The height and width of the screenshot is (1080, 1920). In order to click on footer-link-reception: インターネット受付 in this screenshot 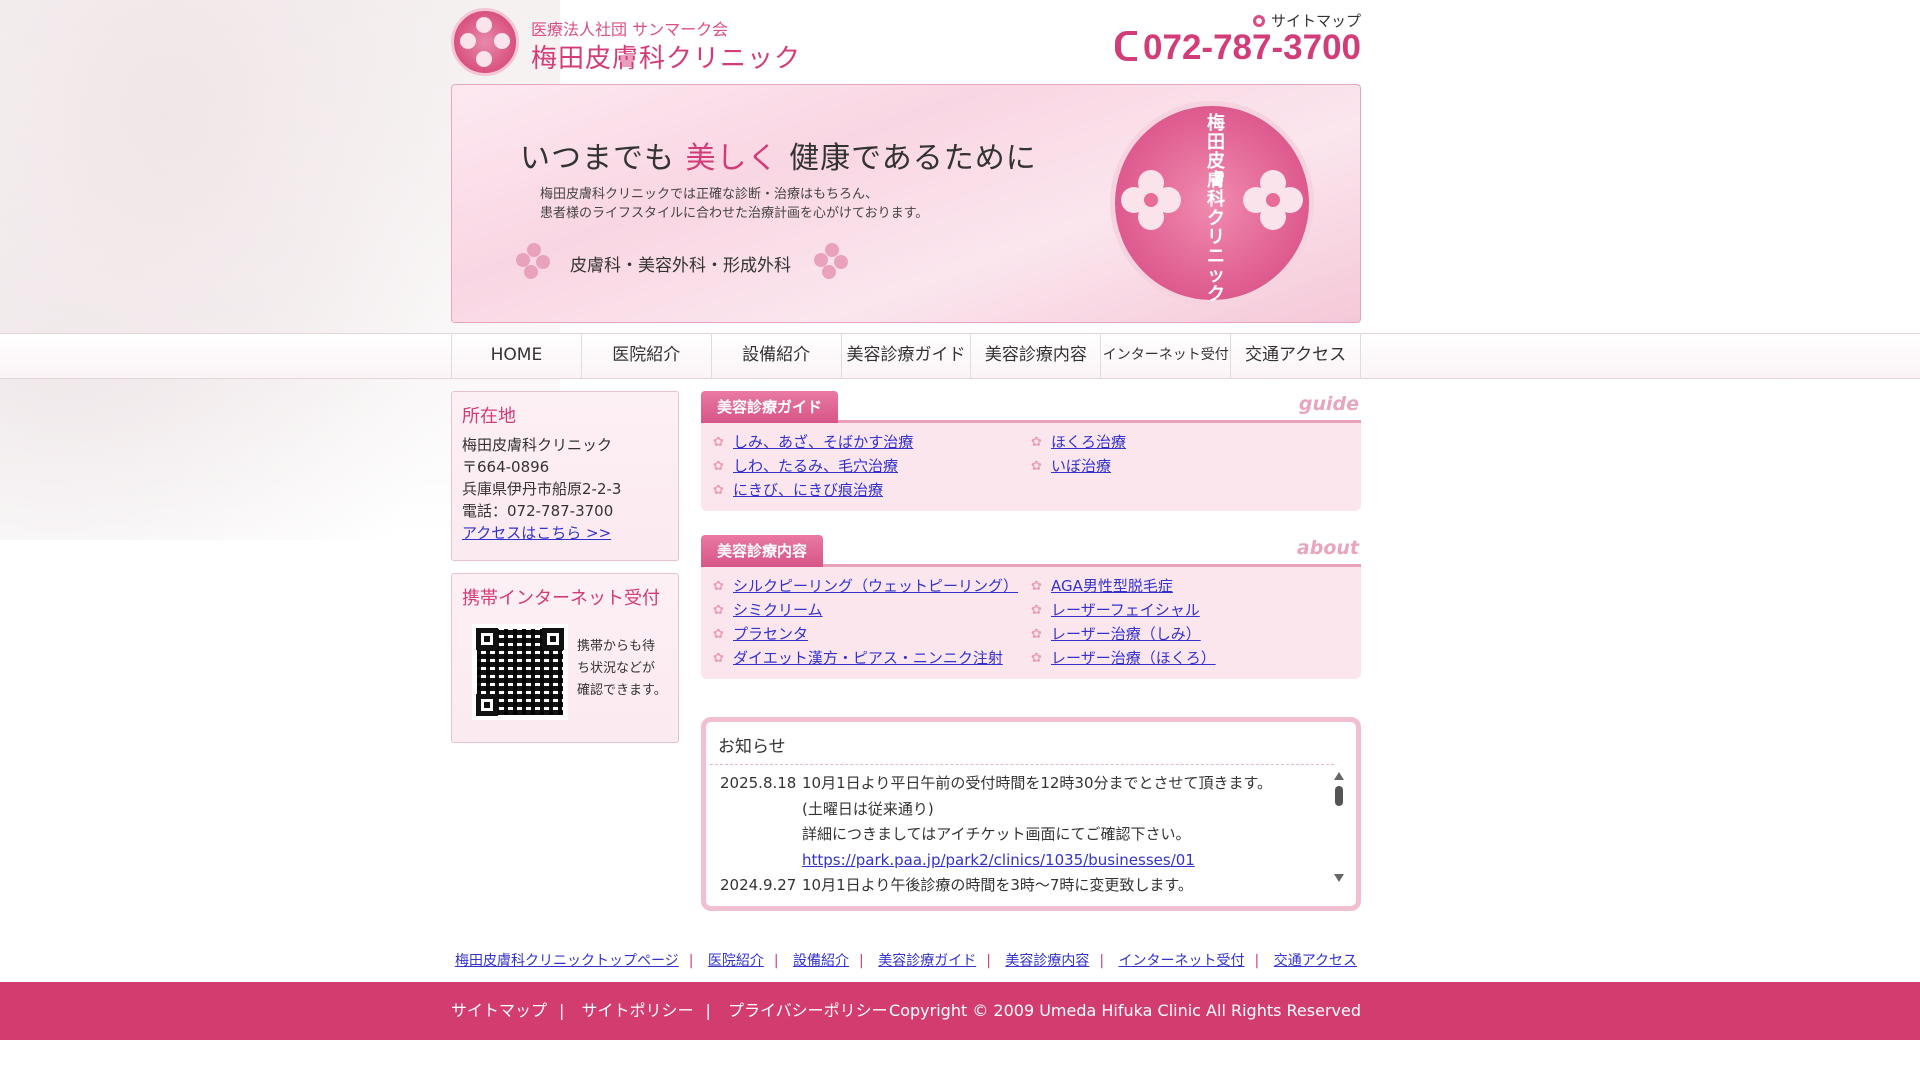, I will do `click(1182, 961)`.